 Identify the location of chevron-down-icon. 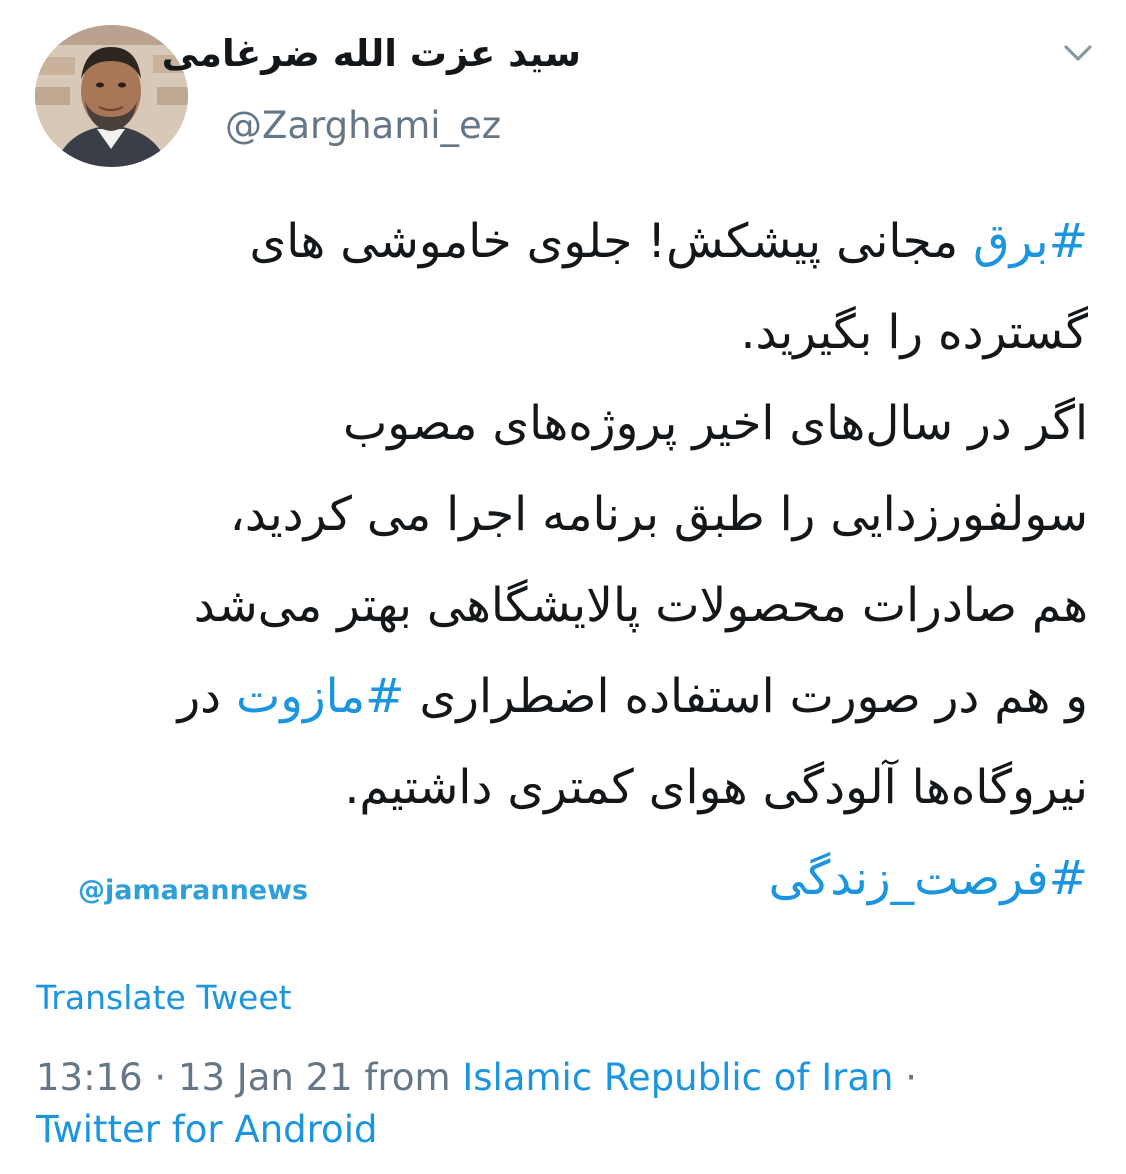
(1078, 53).